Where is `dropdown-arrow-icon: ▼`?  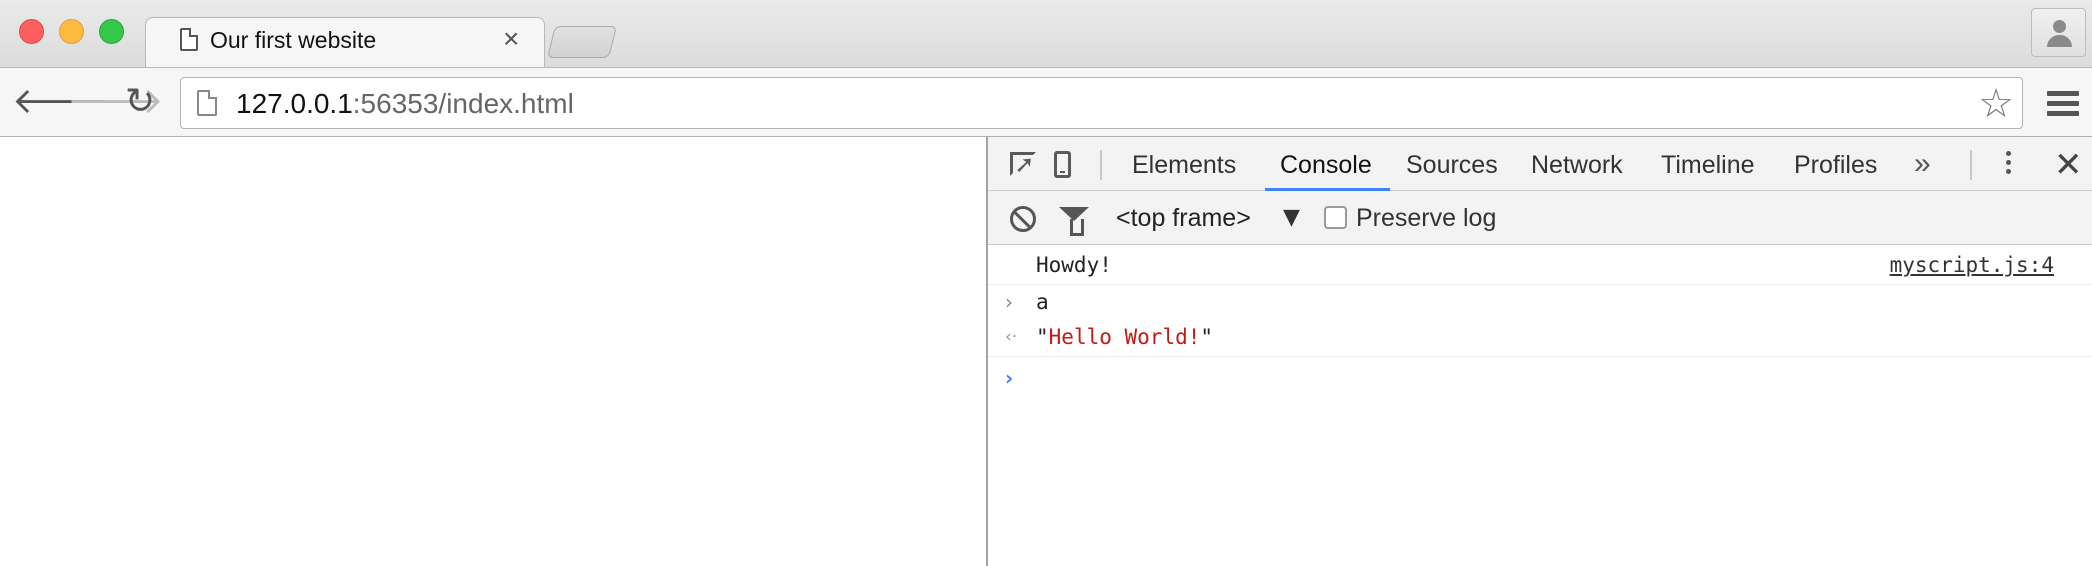 dropdown-arrow-icon: ▼ is located at coordinates (1291, 218).